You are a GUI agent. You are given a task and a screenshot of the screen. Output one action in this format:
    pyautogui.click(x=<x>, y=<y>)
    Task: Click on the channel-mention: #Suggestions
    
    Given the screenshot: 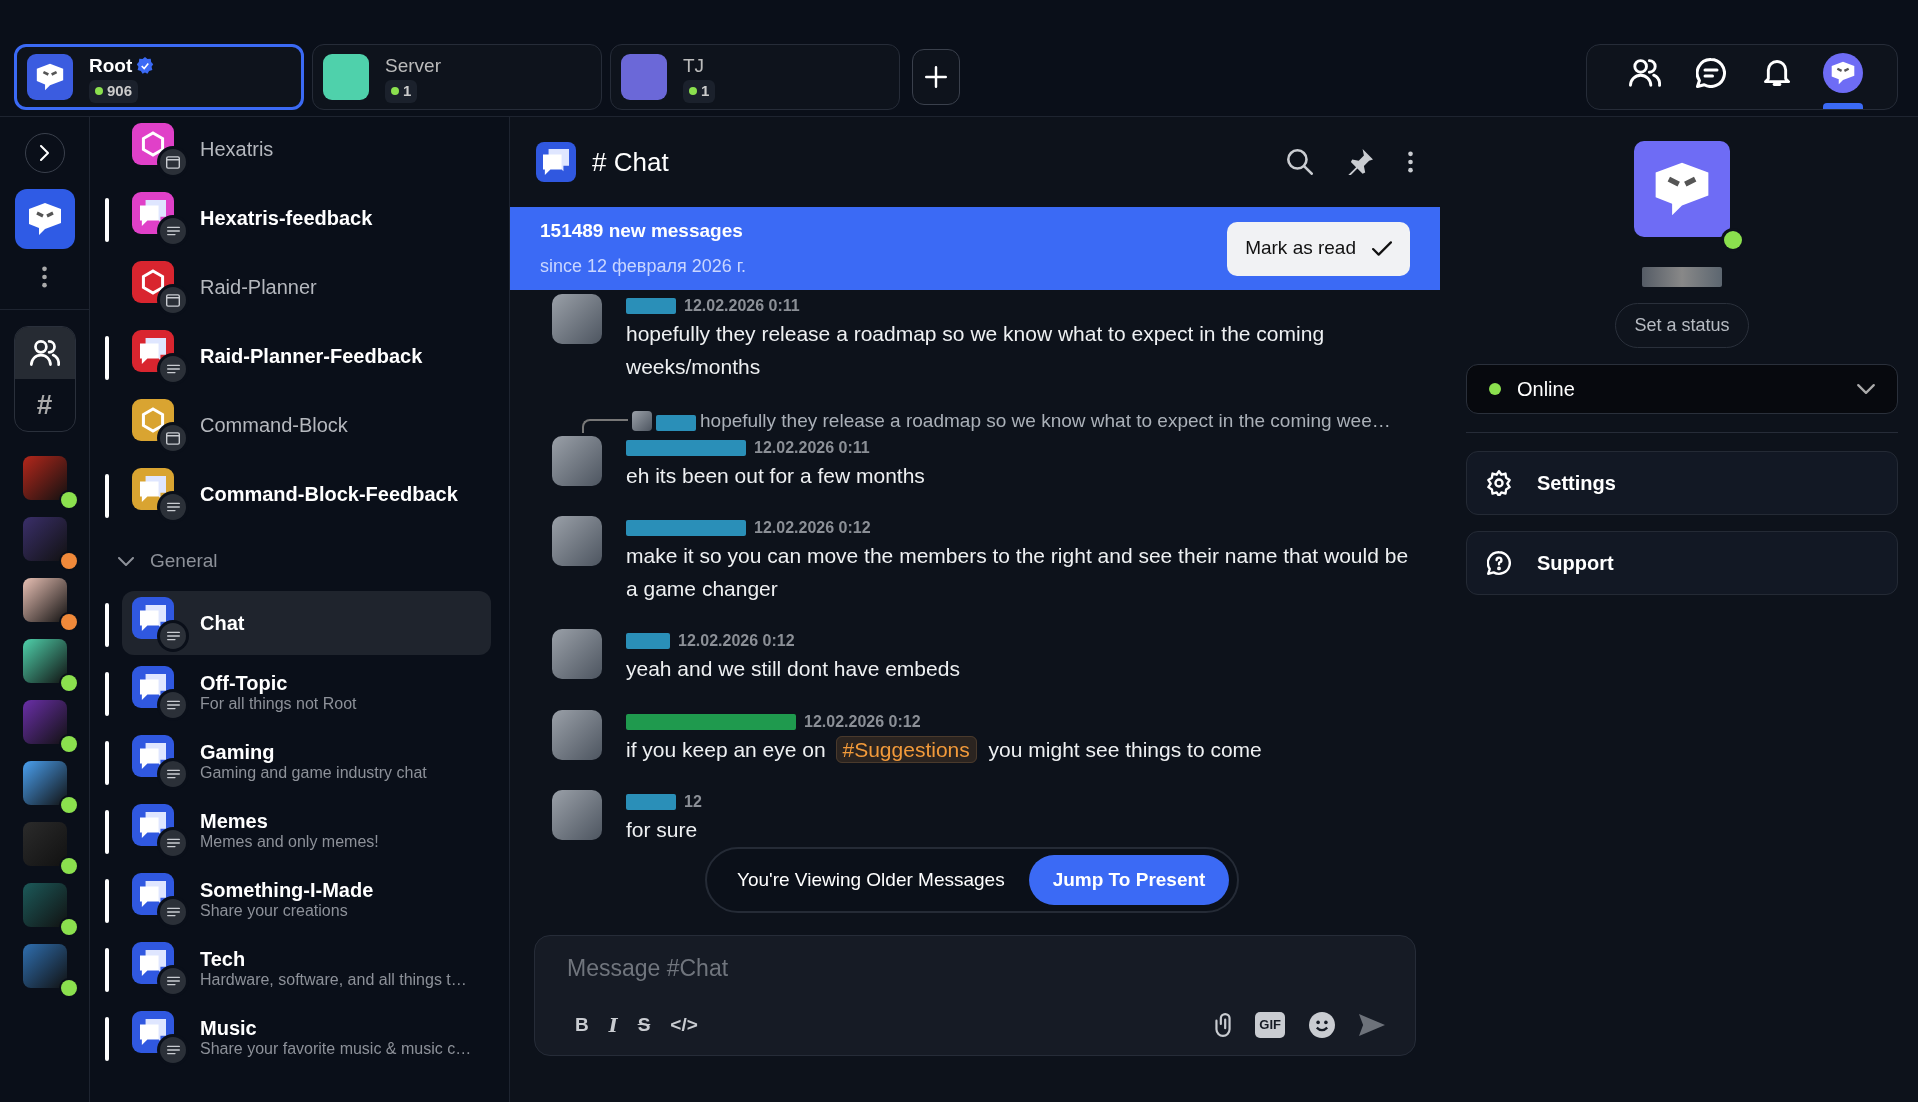 What is the action you would take?
    pyautogui.click(x=906, y=749)
    